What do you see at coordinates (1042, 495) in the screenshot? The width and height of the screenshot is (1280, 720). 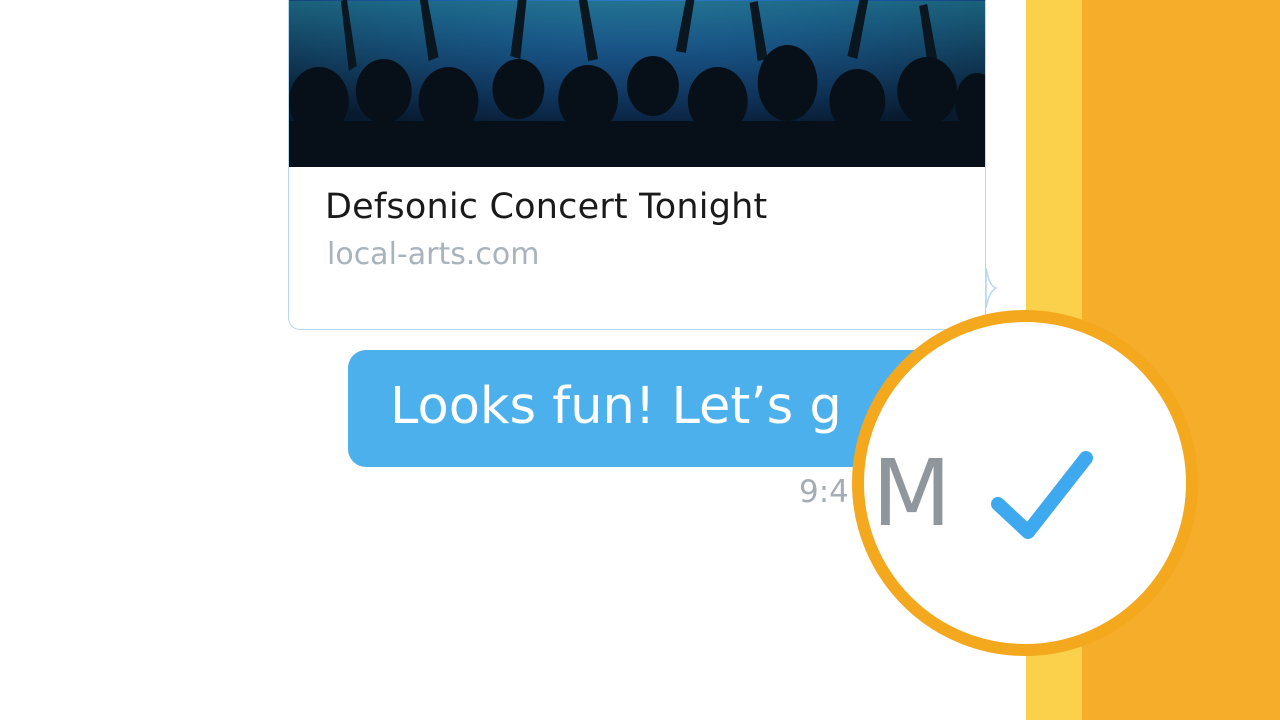 I see `read-check-icon` at bounding box center [1042, 495].